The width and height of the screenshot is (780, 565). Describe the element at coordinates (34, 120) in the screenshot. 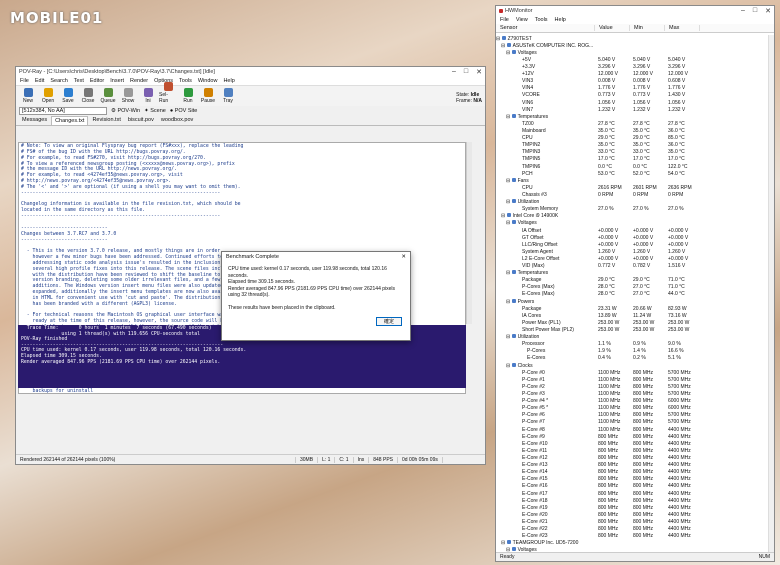

I see `tab-messages: Messages` at that location.